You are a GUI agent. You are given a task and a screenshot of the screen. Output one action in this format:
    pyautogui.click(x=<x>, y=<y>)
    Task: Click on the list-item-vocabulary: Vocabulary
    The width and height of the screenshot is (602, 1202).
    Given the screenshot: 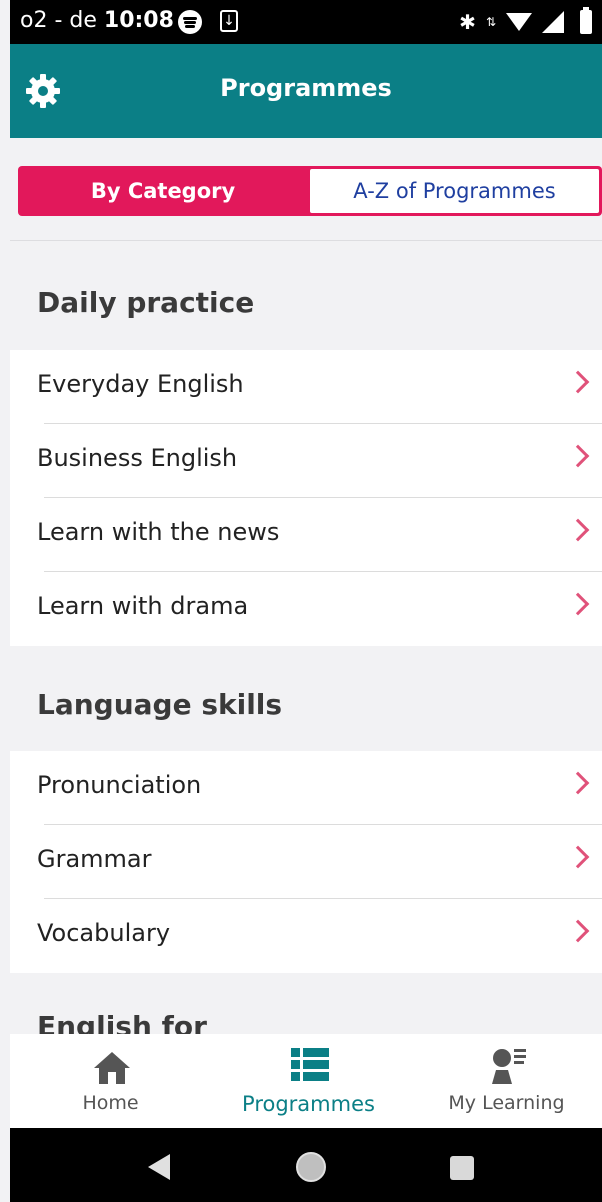 What is the action you would take?
    pyautogui.click(x=306, y=936)
    